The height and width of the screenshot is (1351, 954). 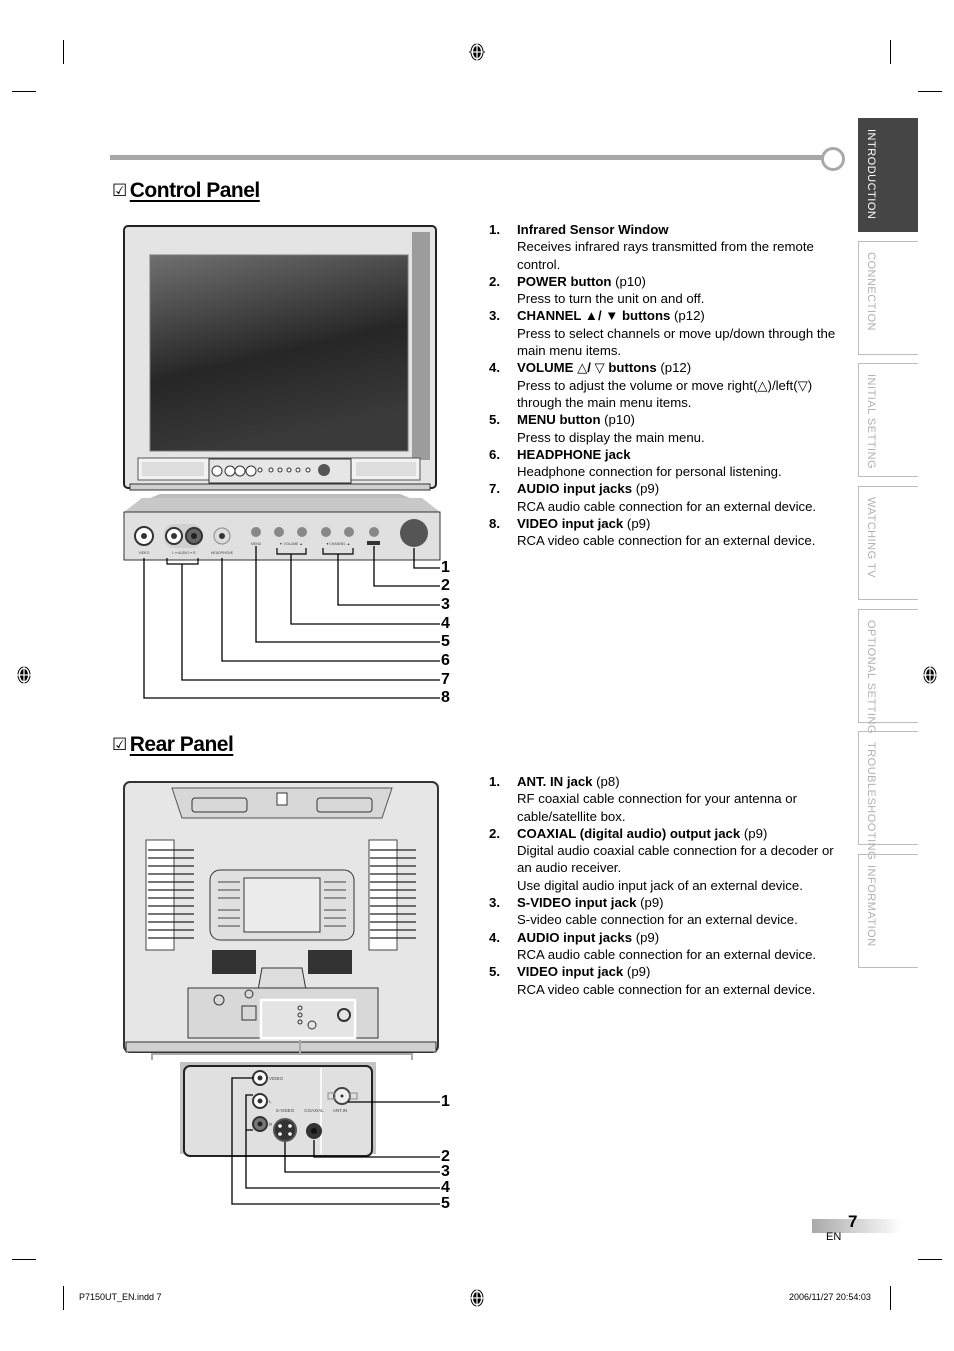 What do you see at coordinates (494, 489) in the screenshot?
I see `item-number: 7.` at bounding box center [494, 489].